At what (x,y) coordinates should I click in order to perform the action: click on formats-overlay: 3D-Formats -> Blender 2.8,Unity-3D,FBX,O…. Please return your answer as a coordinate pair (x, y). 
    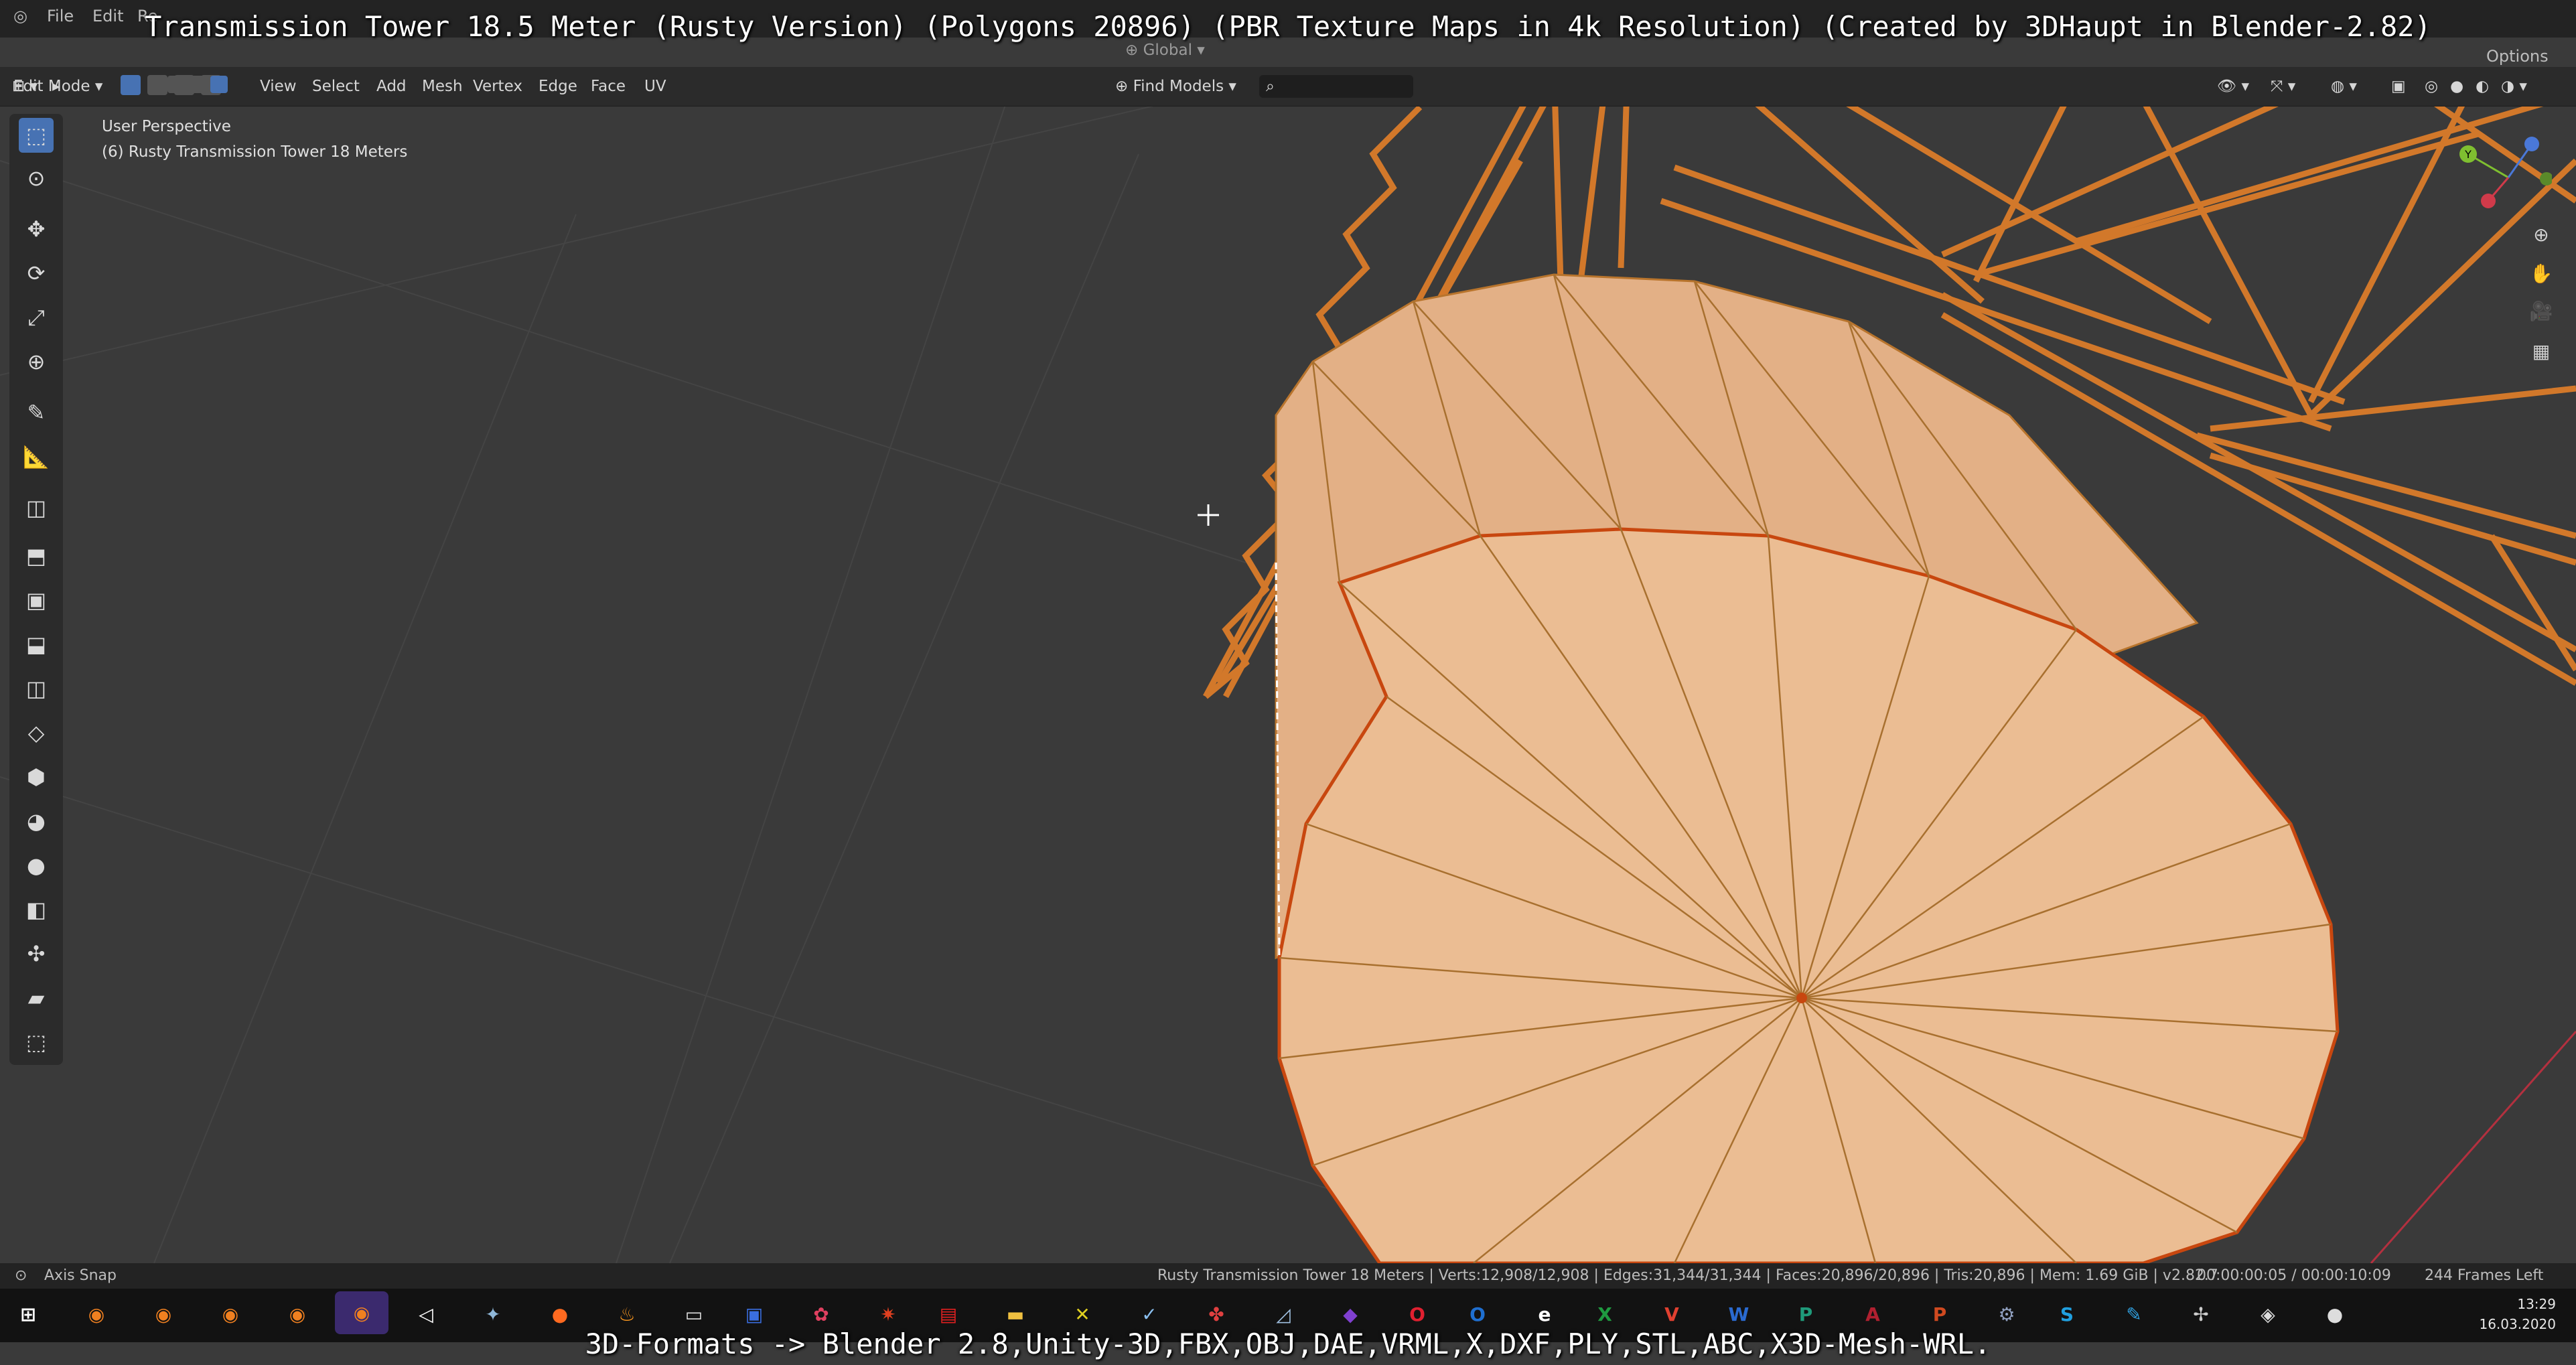
    Looking at the image, I should click on (1288, 1343).